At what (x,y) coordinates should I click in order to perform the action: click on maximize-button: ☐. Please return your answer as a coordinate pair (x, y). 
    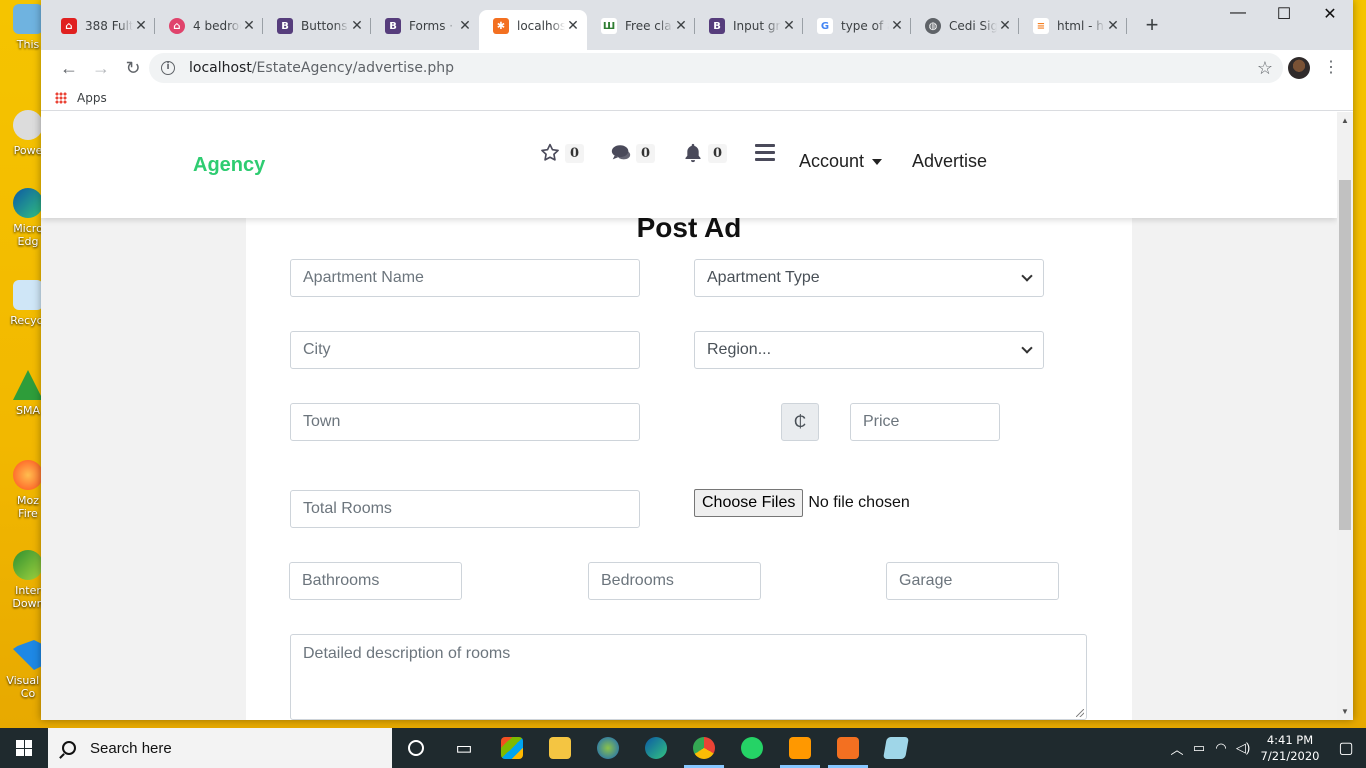
    Looking at the image, I should click on (1284, 14).